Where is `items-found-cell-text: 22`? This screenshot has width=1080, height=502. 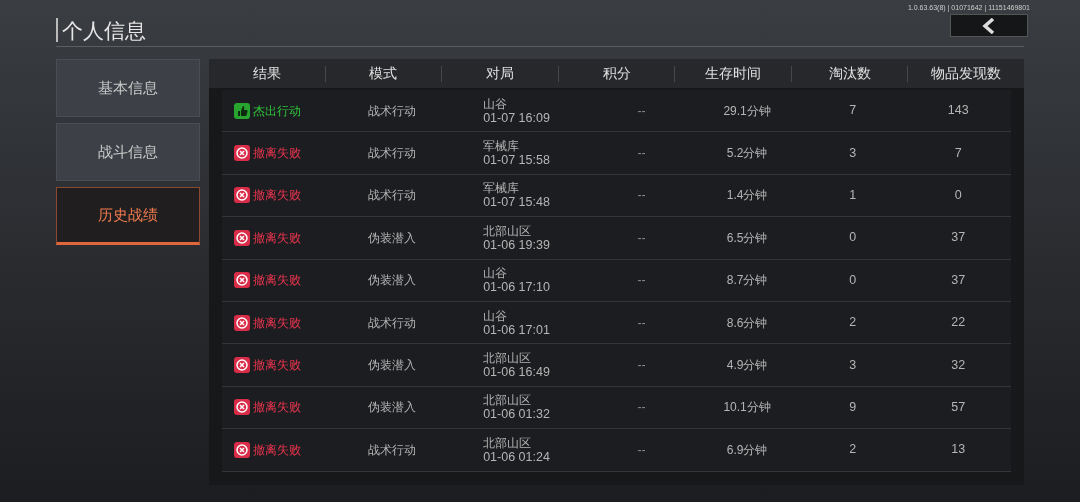 items-found-cell-text: 22 is located at coordinates (958, 323).